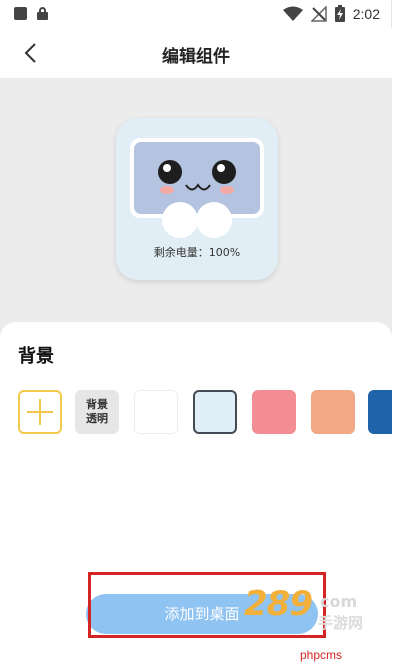 The width and height of the screenshot is (400, 671). What do you see at coordinates (366, 13) in the screenshot?
I see `clock: 2:02` at bounding box center [366, 13].